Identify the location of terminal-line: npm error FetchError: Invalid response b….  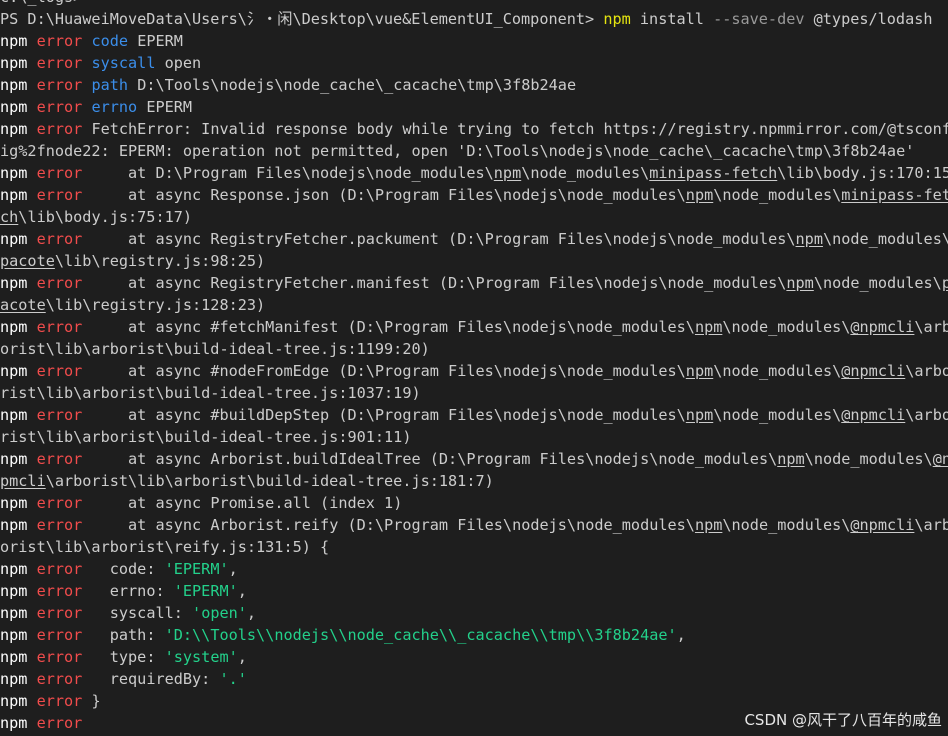
(474, 129).